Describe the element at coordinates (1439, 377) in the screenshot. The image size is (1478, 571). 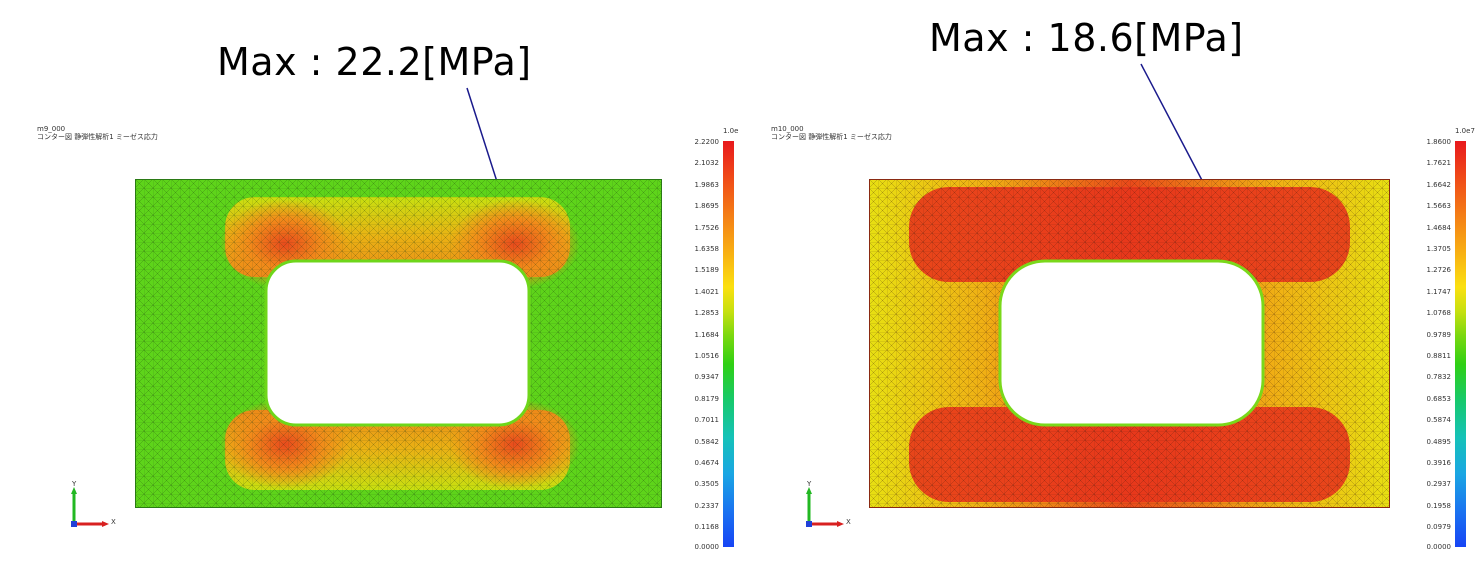
I see `legend-tick: 0.7832` at that location.